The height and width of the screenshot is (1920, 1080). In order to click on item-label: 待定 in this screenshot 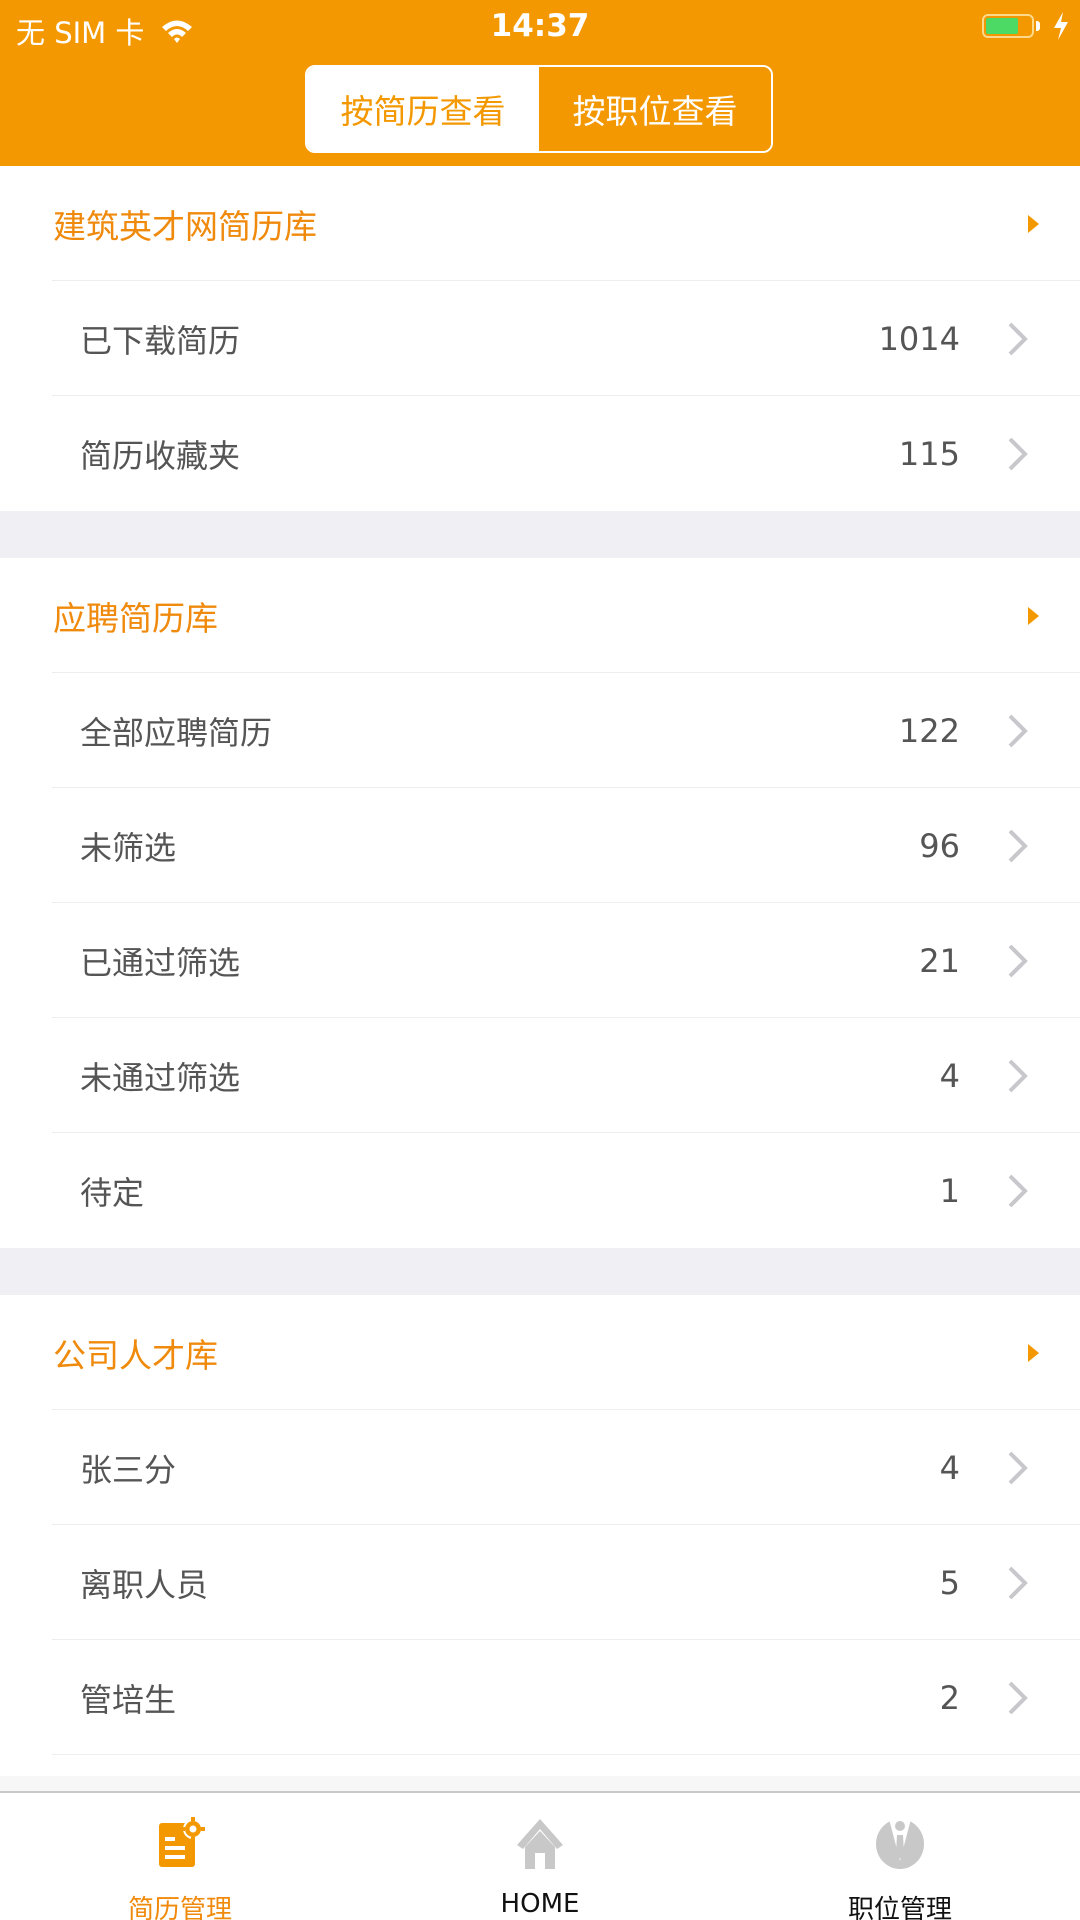, I will do `click(112, 1192)`.